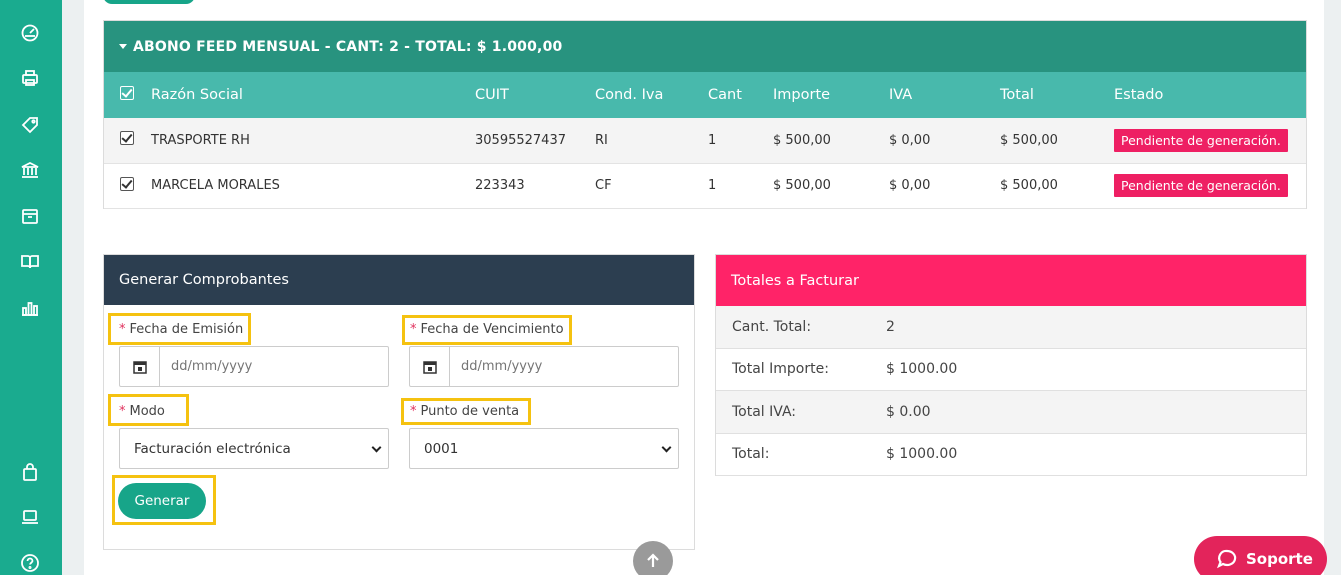  What do you see at coordinates (197, 95) in the screenshot?
I see `col-razon-social: Razón Social` at bounding box center [197, 95].